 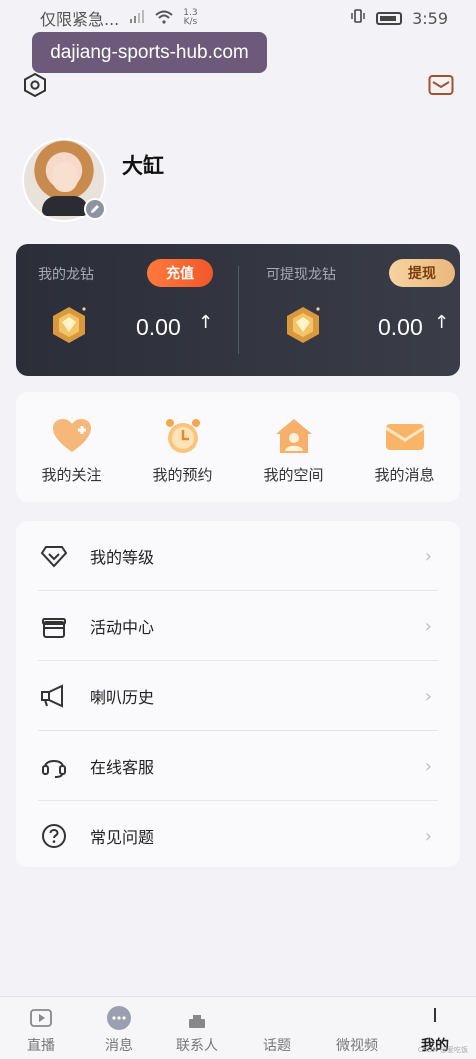 What do you see at coordinates (65, 177) in the screenshot?
I see `avatar-face` at bounding box center [65, 177].